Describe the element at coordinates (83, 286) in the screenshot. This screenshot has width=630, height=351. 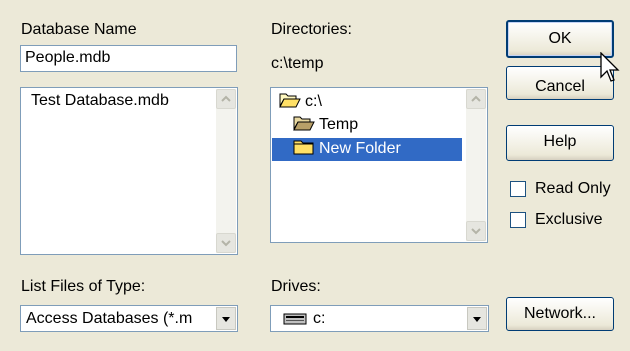
I see `file-type-label: List Files of Type:` at that location.